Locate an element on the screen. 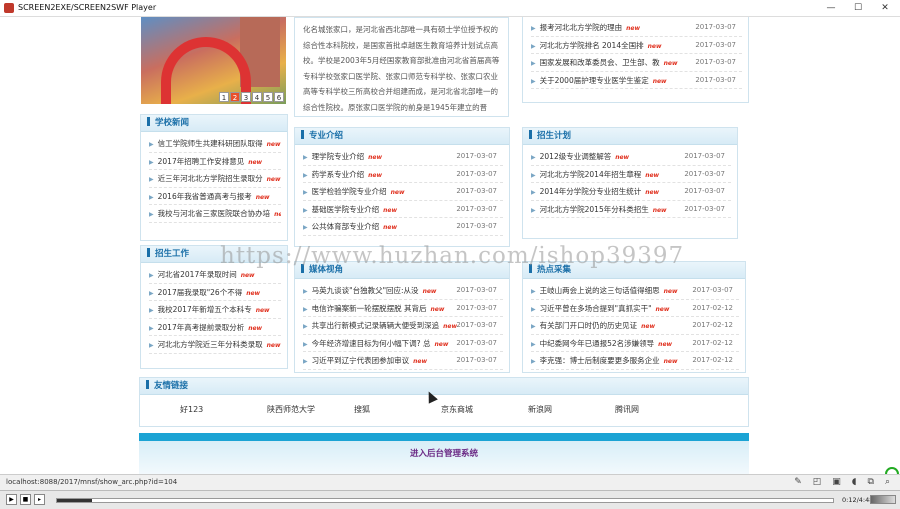 The height and width of the screenshot is (509, 900). list-item: ▶ 共享出行新模式记录辆辆大便受到深追 new 2017-03-07 is located at coordinates (403, 326).